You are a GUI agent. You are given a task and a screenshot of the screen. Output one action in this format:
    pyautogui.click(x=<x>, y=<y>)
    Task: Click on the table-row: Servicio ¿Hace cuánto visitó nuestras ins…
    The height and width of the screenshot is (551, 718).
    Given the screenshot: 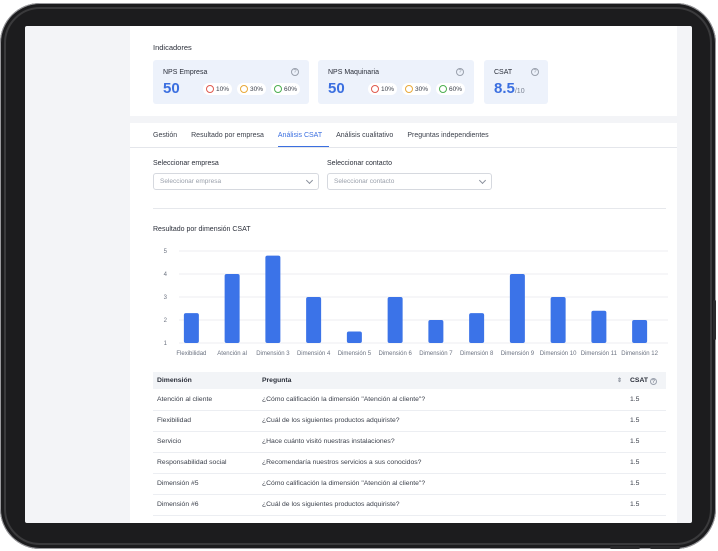 What is the action you would take?
    pyautogui.click(x=409, y=442)
    